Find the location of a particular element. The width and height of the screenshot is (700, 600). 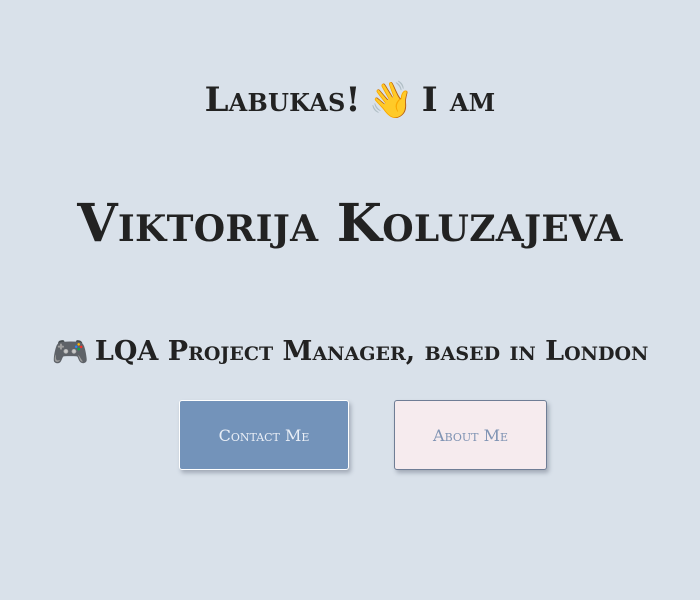

waving-hand-icon: 👋 is located at coordinates (391, 100).